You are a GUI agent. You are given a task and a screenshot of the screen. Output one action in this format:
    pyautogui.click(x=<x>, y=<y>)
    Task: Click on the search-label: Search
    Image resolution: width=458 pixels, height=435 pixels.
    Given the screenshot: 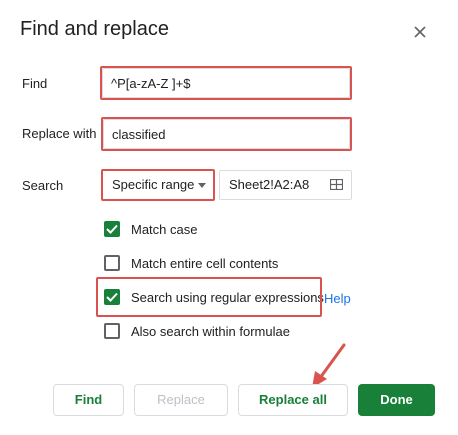 What is the action you would take?
    pyautogui.click(x=43, y=185)
    